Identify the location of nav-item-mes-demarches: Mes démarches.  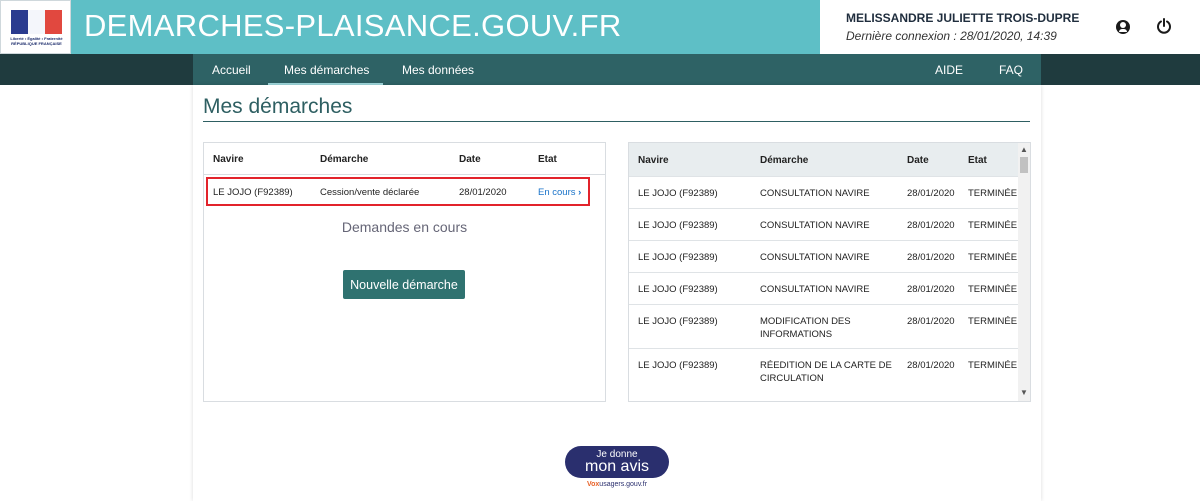
(326, 70).